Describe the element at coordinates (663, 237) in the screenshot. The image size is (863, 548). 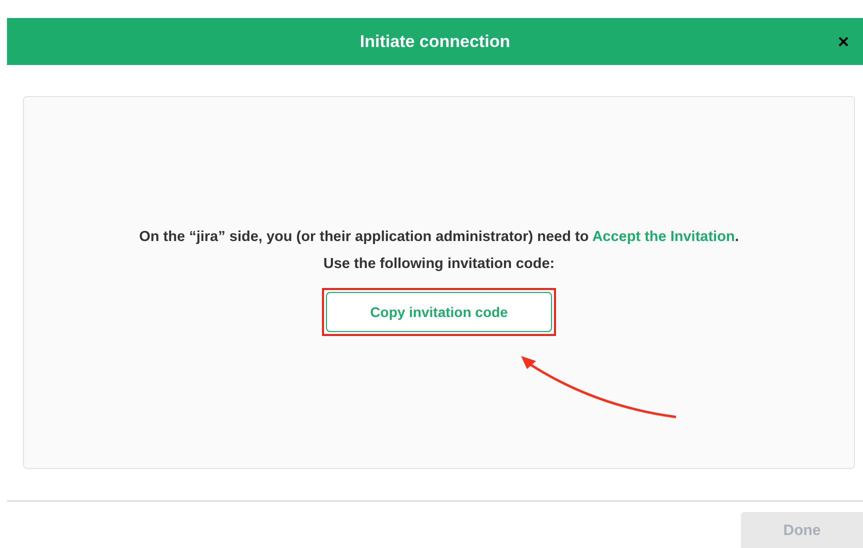
I see `accept-invitation-link: Accept the Invitation` at that location.